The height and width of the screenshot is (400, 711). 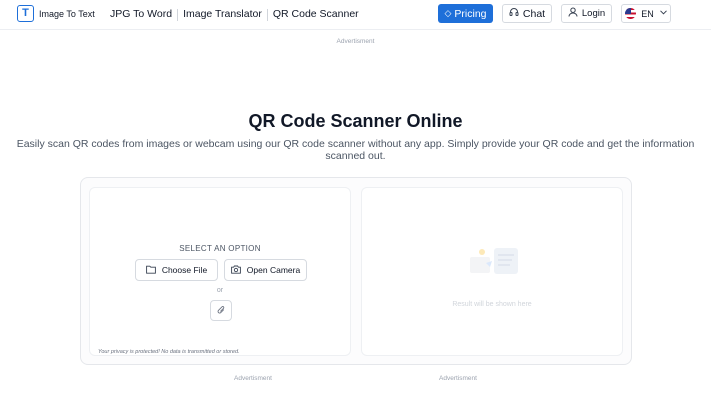 I want to click on open-camera-button: Open Camera, so click(x=265, y=270).